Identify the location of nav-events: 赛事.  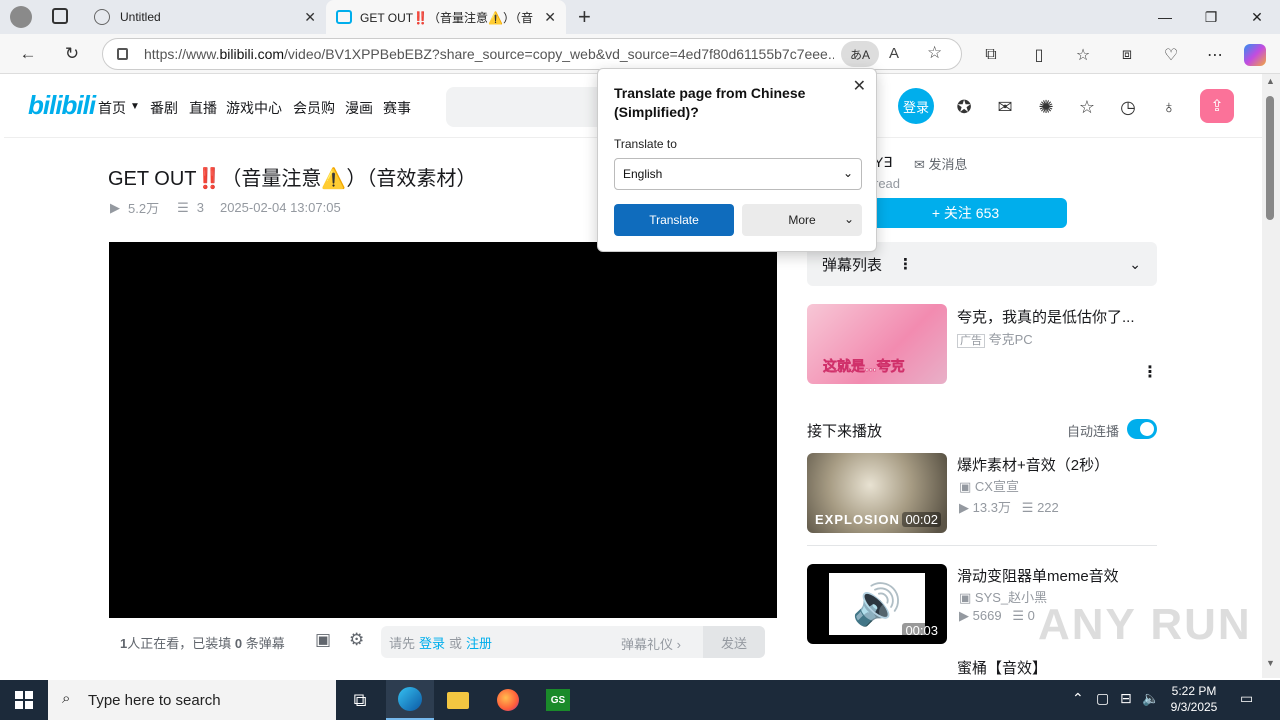
(397, 108).